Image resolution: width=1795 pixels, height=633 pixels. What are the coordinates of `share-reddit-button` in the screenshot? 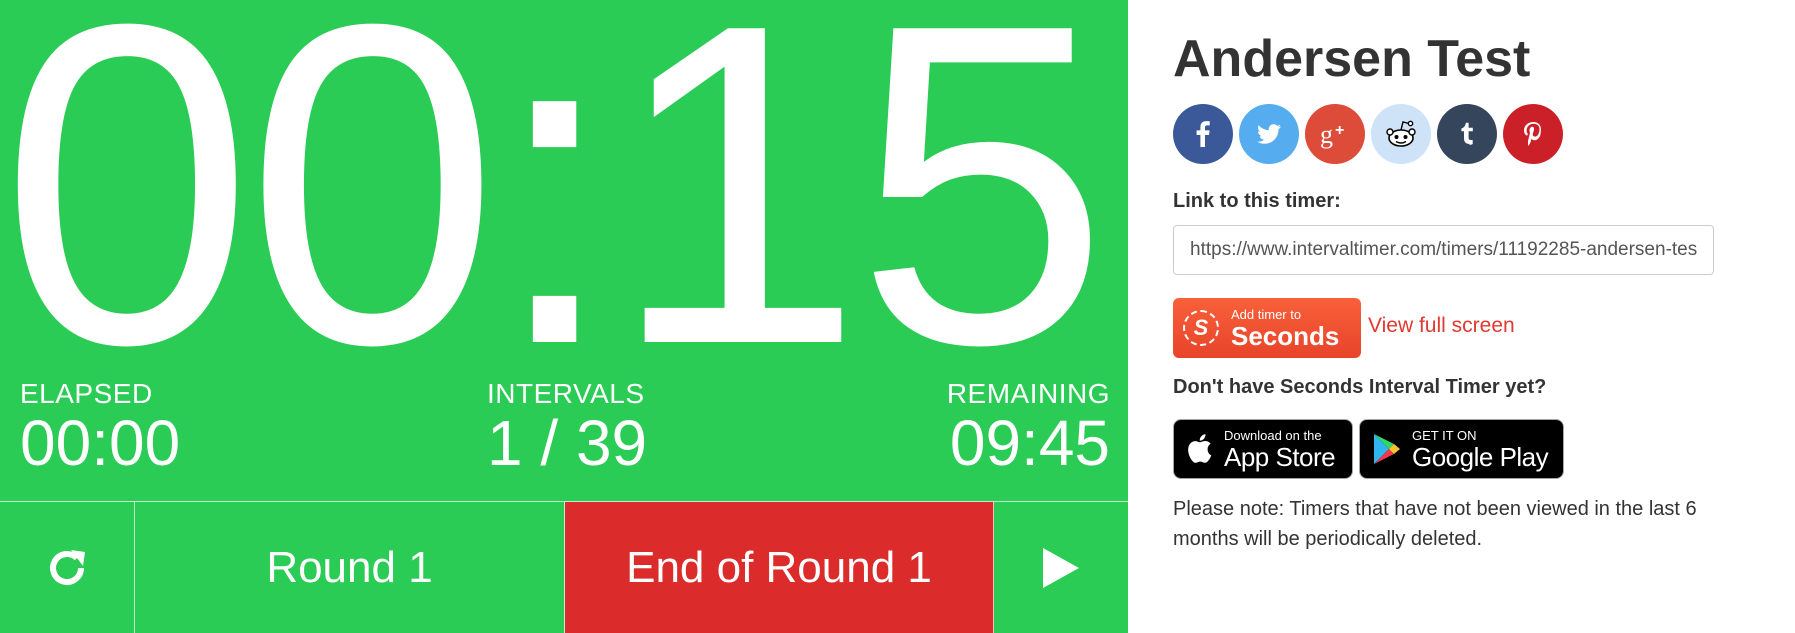 It's located at (1401, 134).